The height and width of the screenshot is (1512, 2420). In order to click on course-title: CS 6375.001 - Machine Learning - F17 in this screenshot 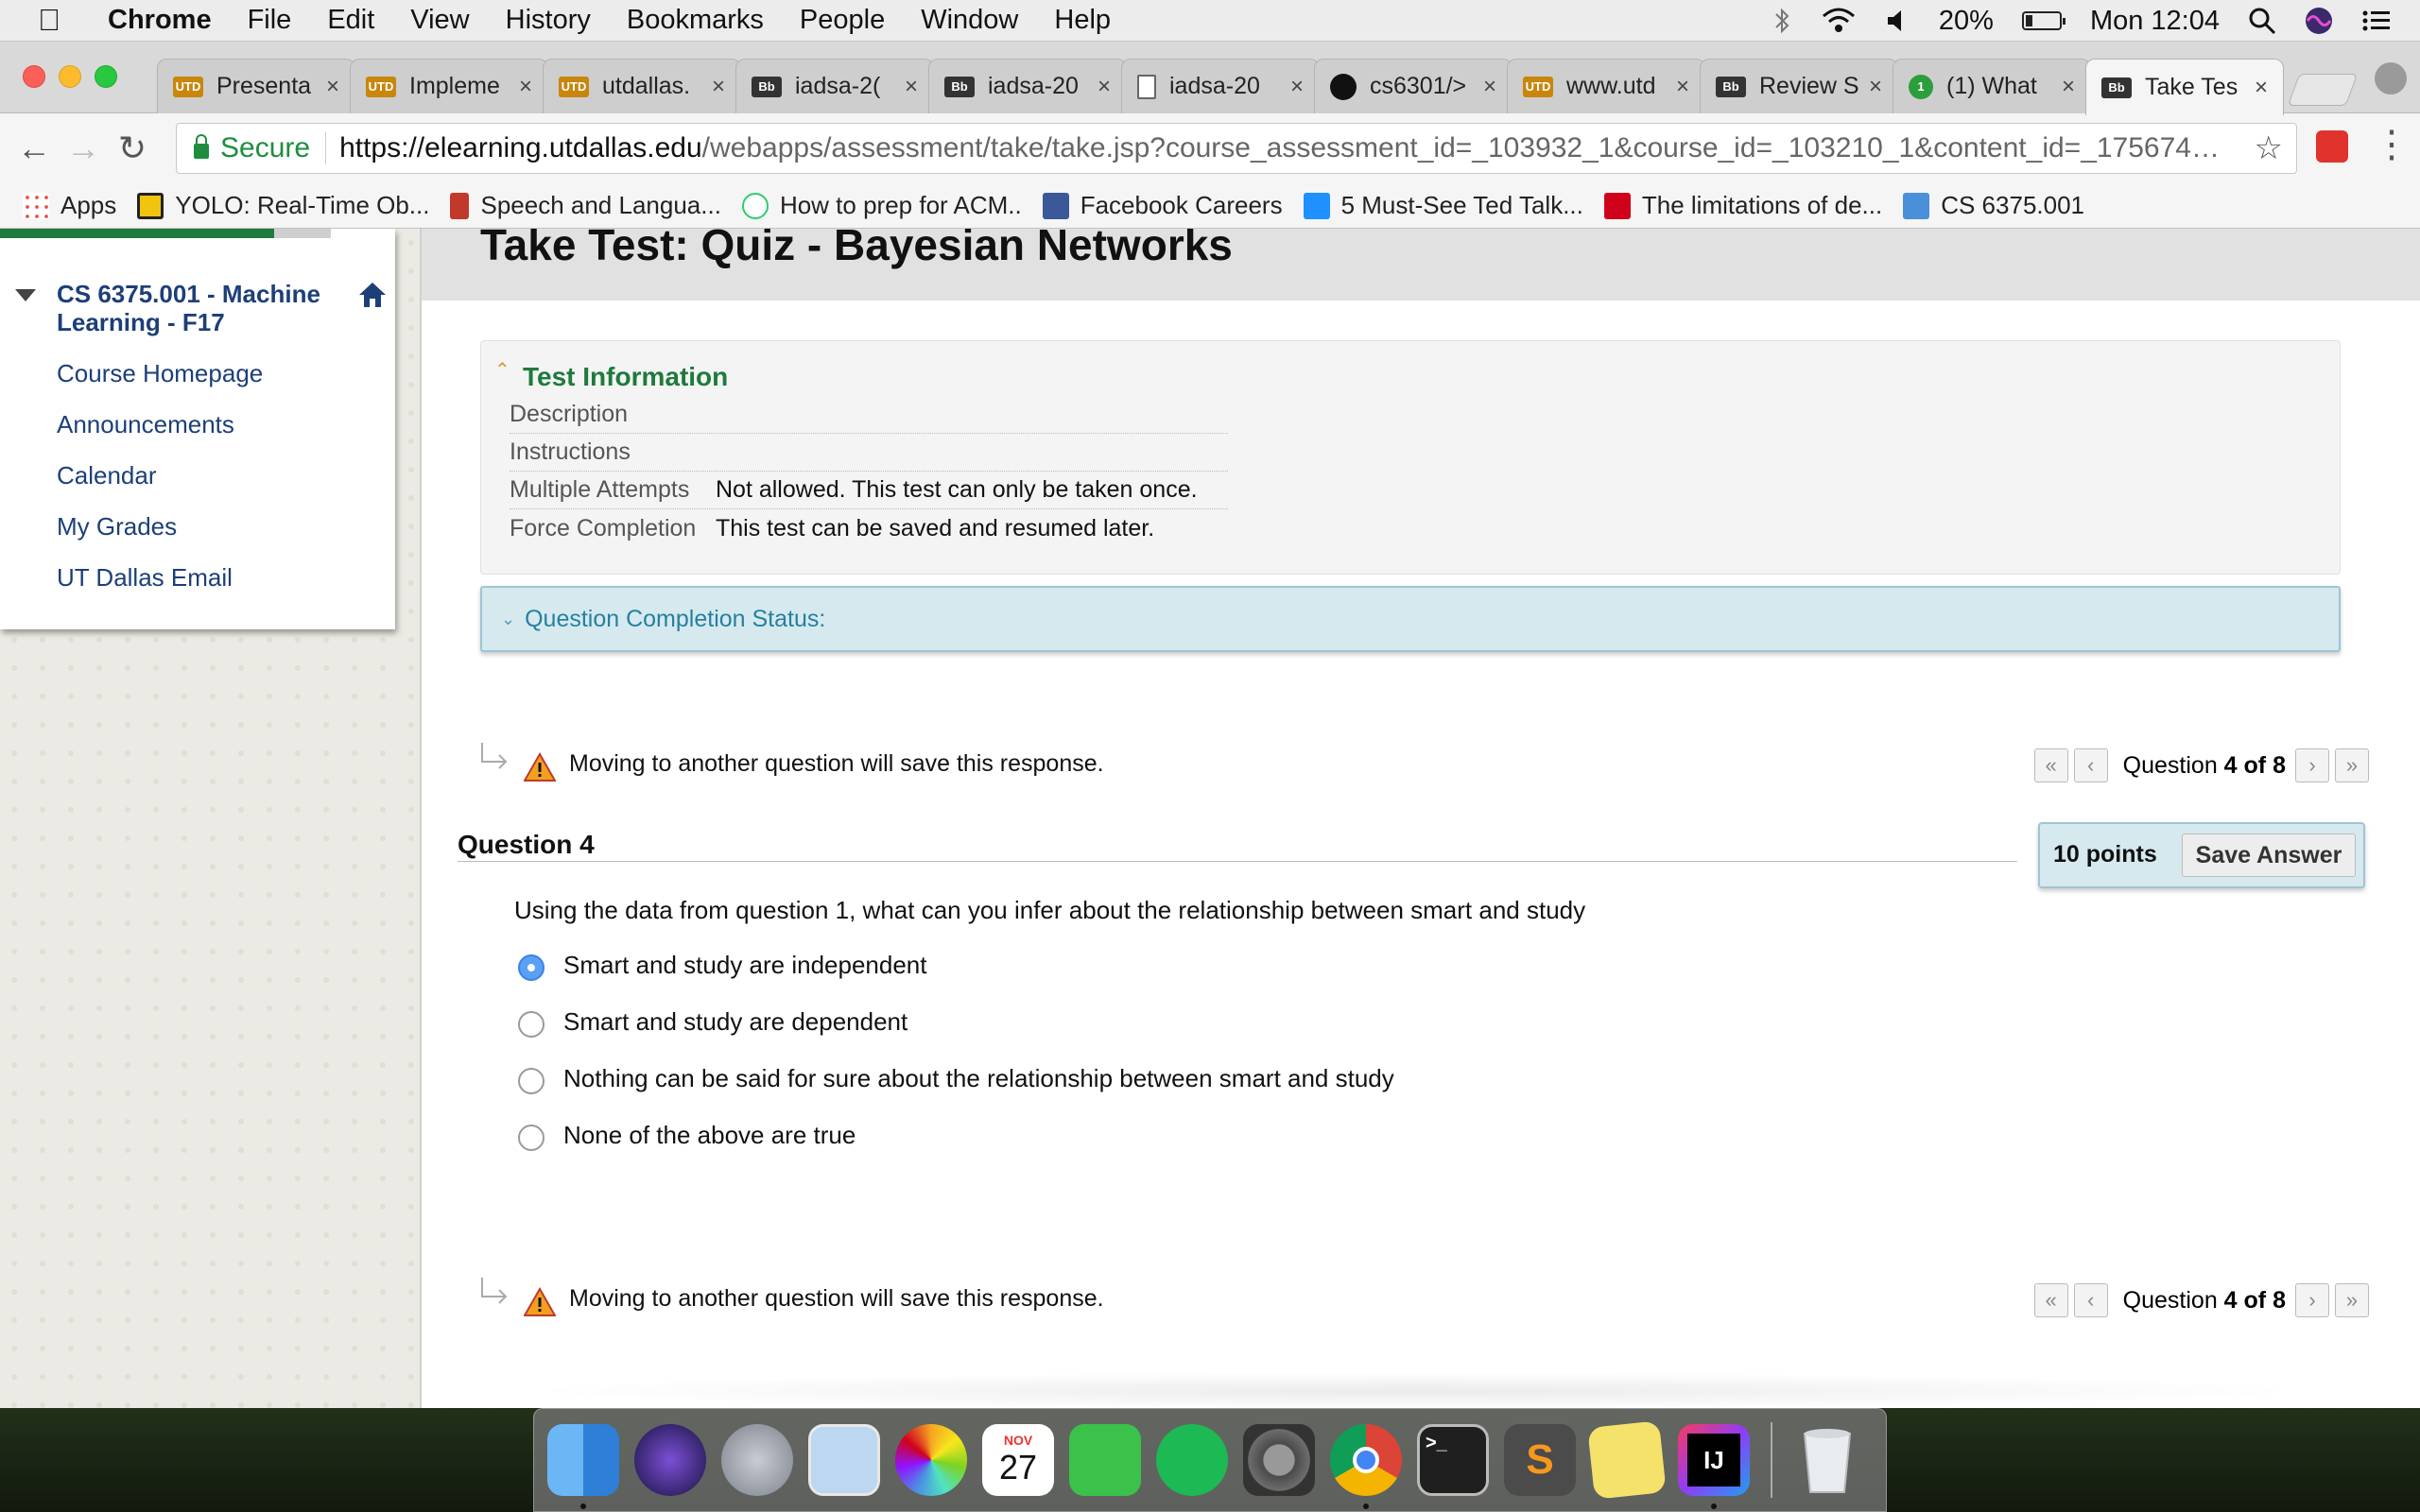, I will do `click(198, 308)`.